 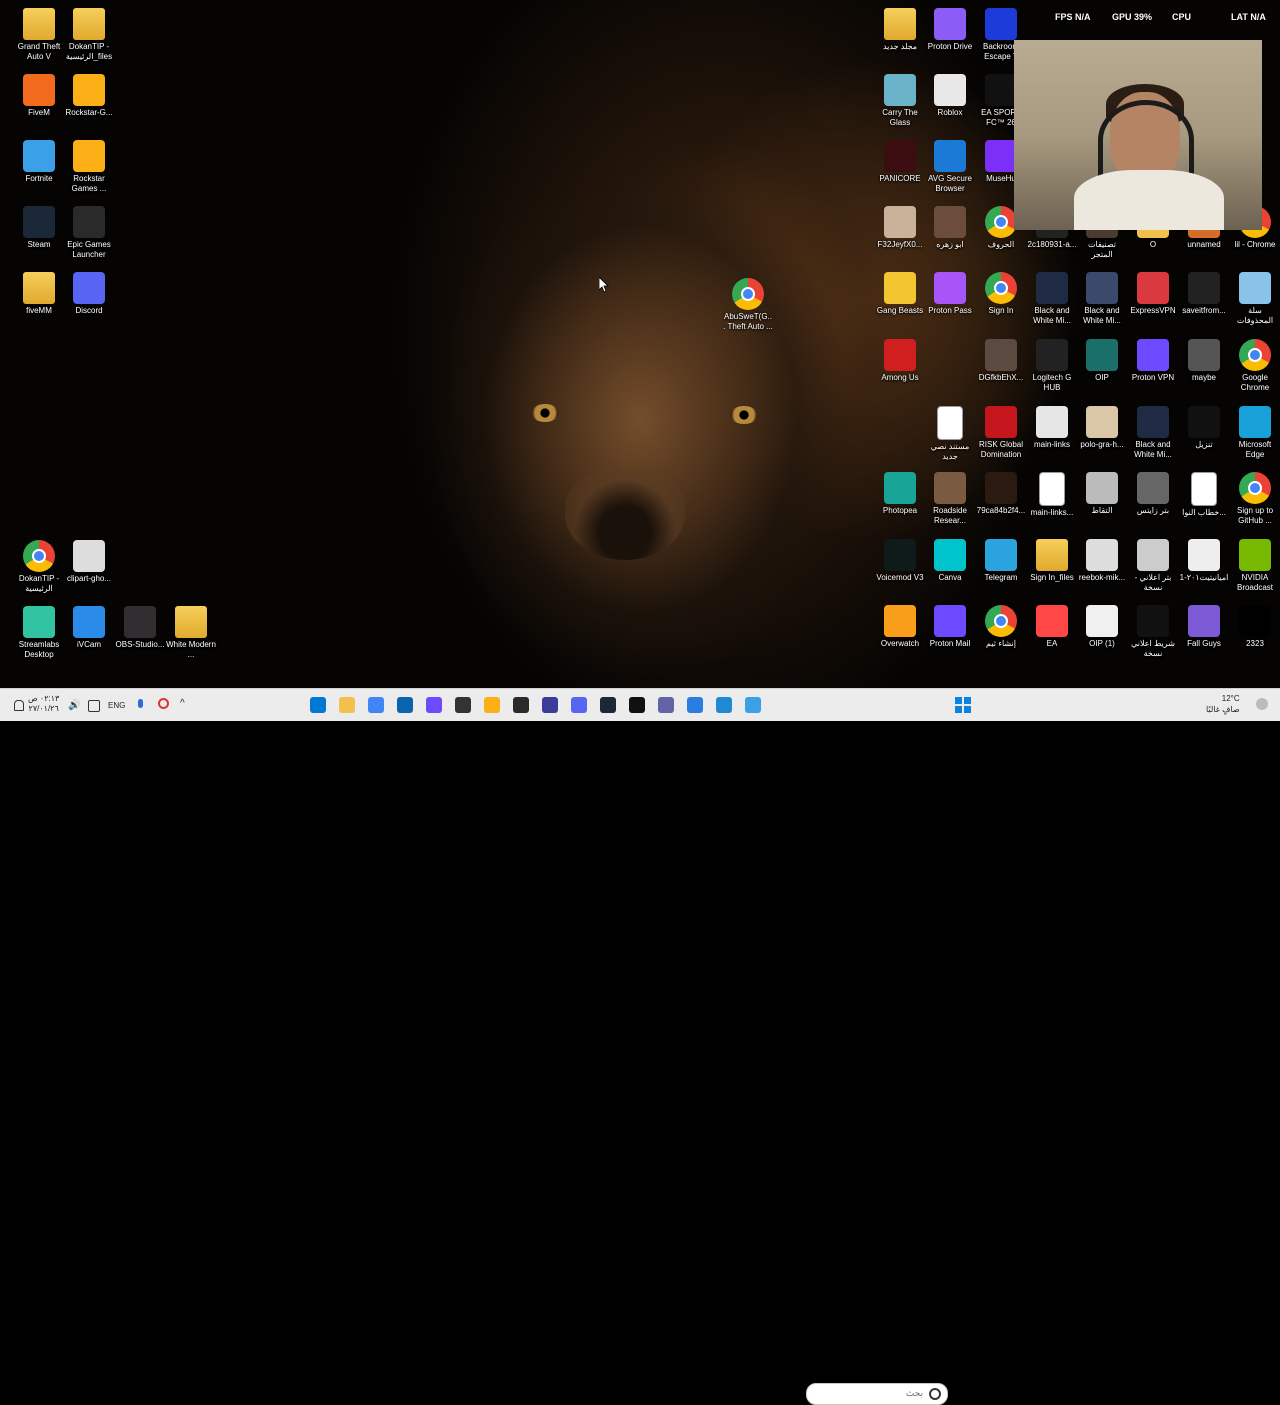 I want to click on desktop-icon: اميانيتيت٢٠١-1, so click(x=1204, y=561).